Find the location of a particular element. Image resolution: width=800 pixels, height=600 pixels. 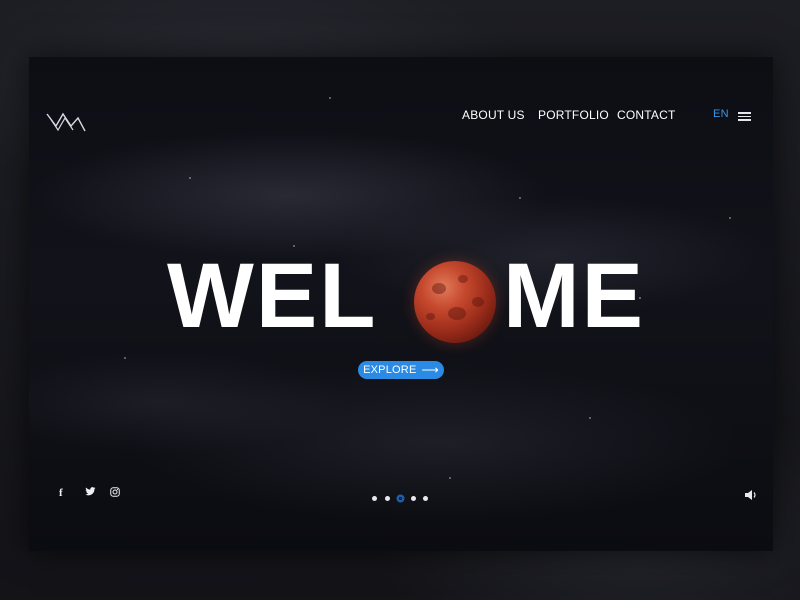

headline-left: WEL is located at coordinates (272, 296).